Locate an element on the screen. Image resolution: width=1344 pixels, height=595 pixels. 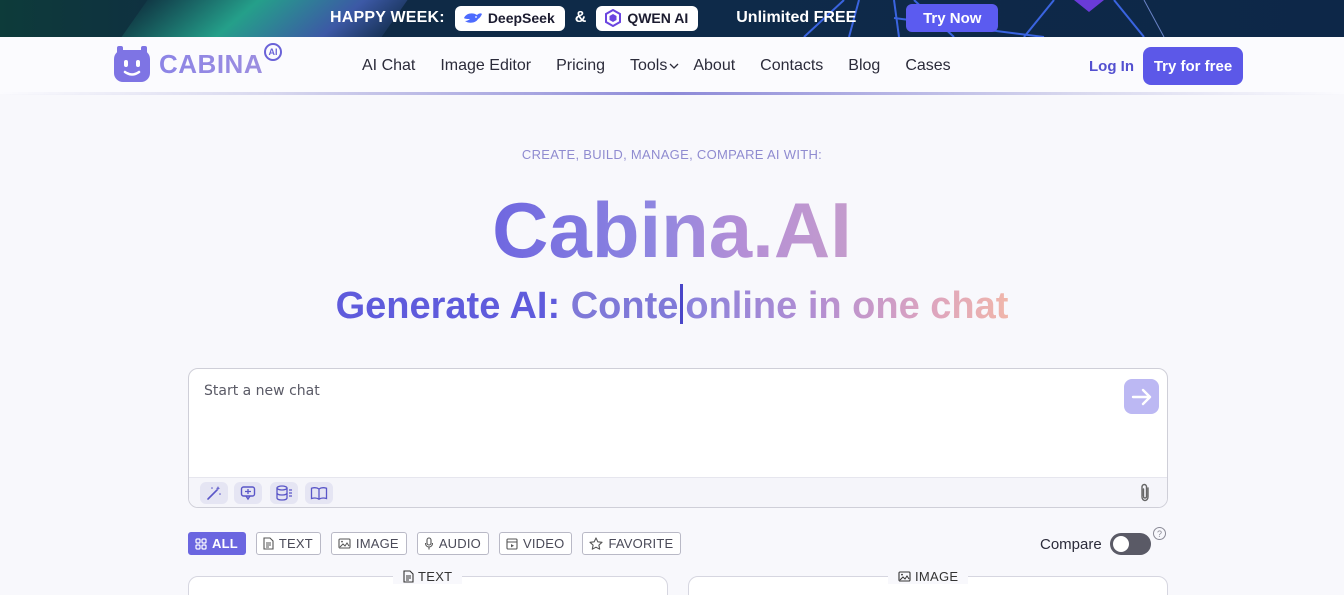
send-button is located at coordinates (1141, 396).